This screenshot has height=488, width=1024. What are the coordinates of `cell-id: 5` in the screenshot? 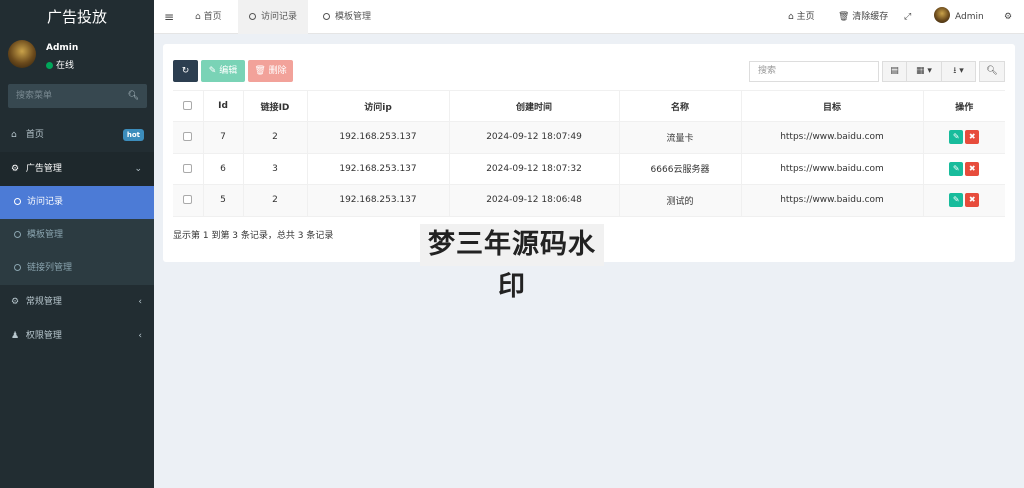 It's located at (223, 200).